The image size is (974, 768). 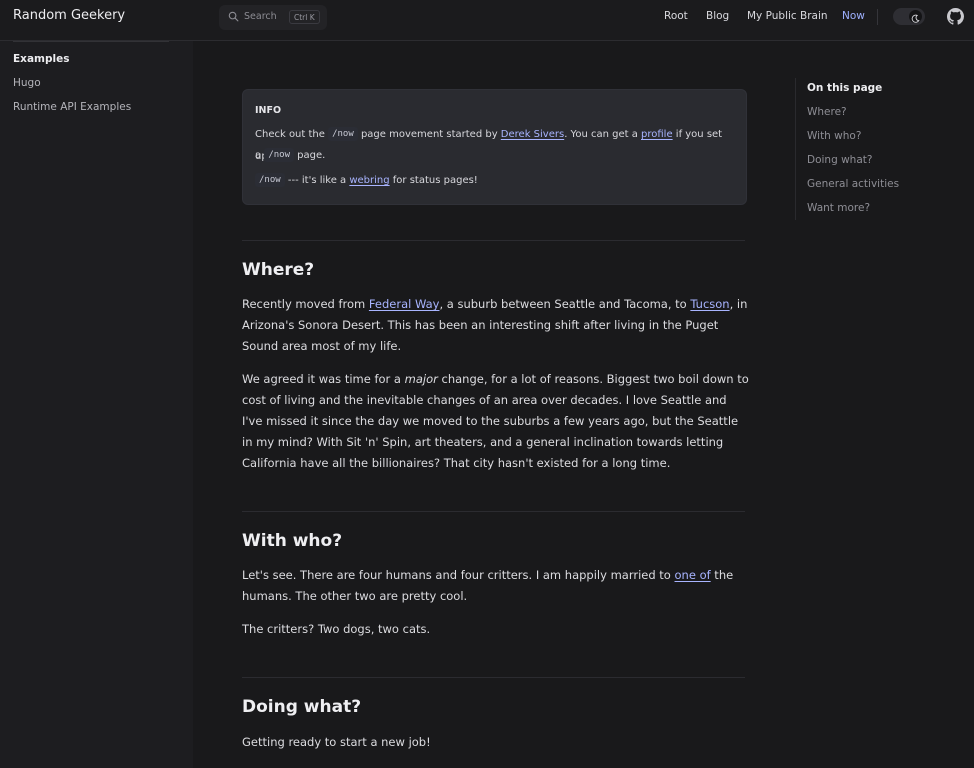 What do you see at coordinates (955, 16) in the screenshot?
I see `github-icon` at bounding box center [955, 16].